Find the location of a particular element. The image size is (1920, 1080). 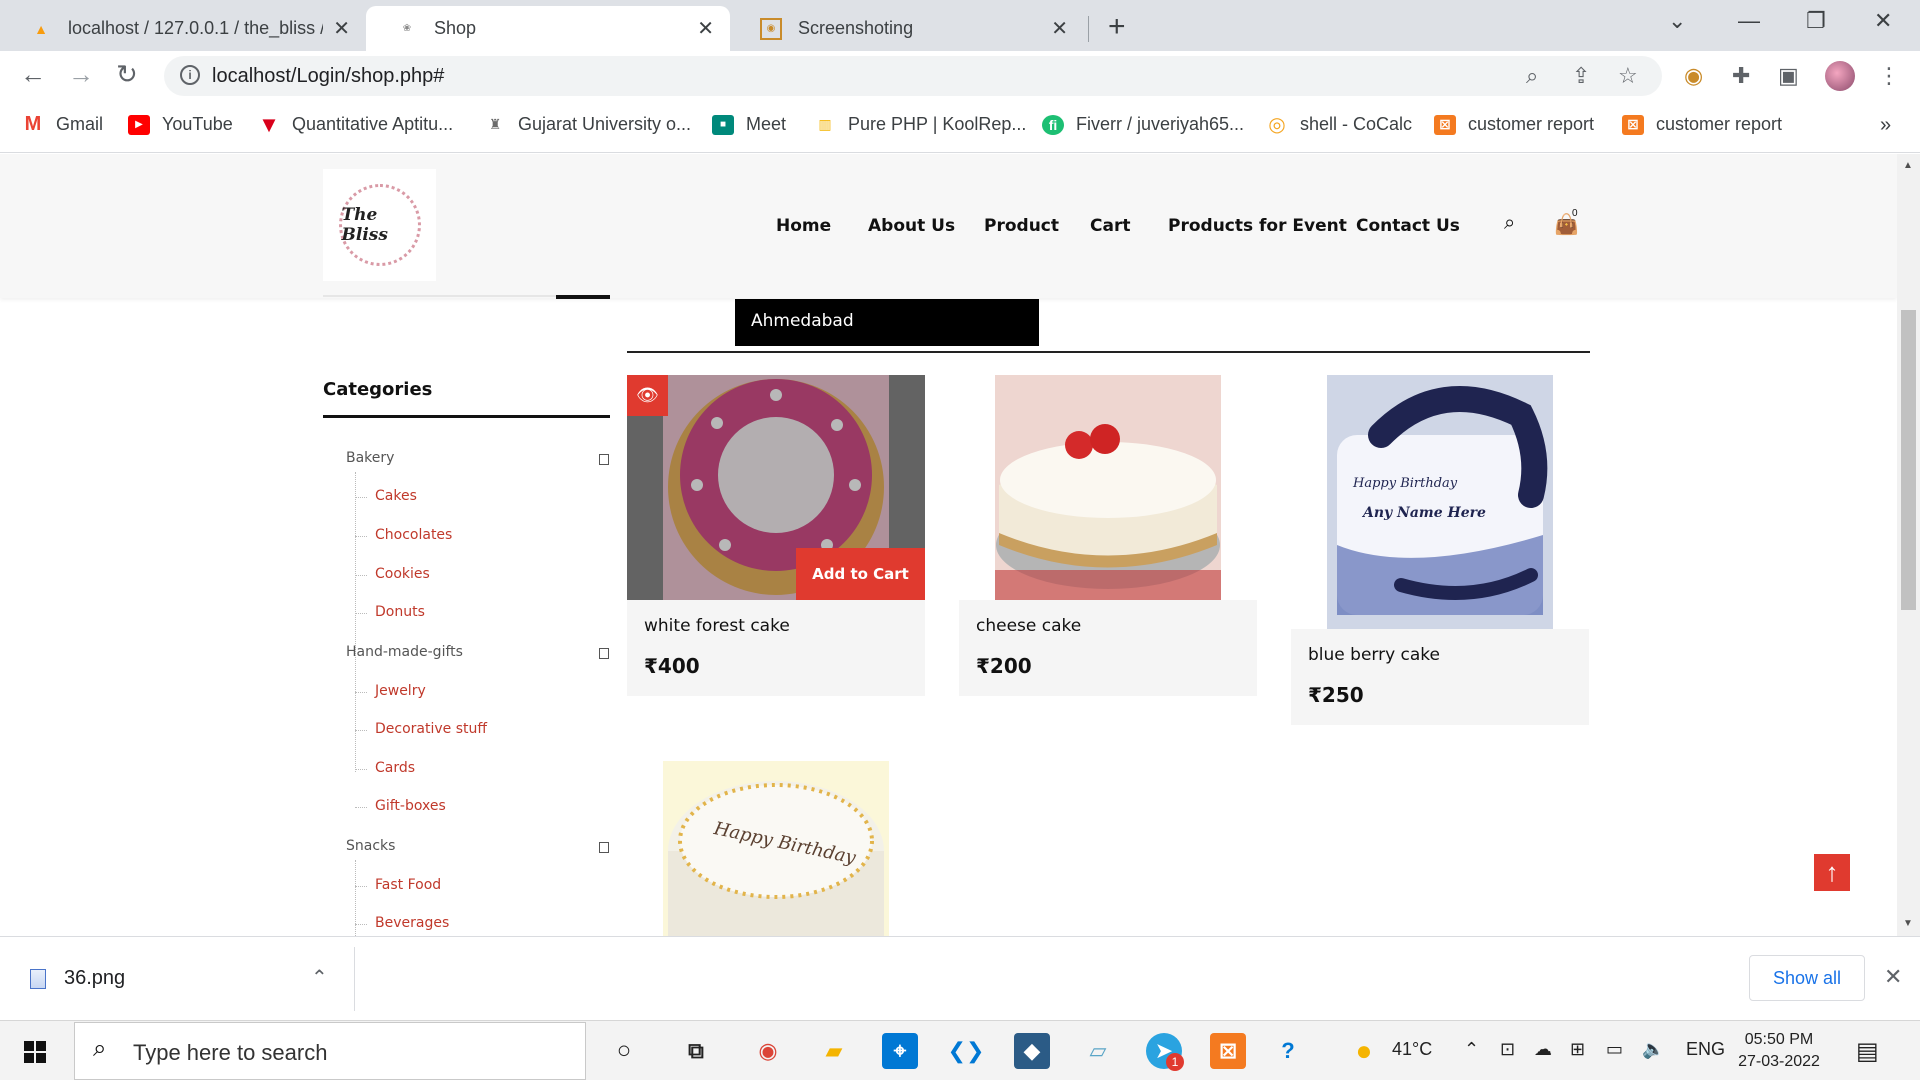

language-indicator: ENG is located at coordinates (1705, 1049).